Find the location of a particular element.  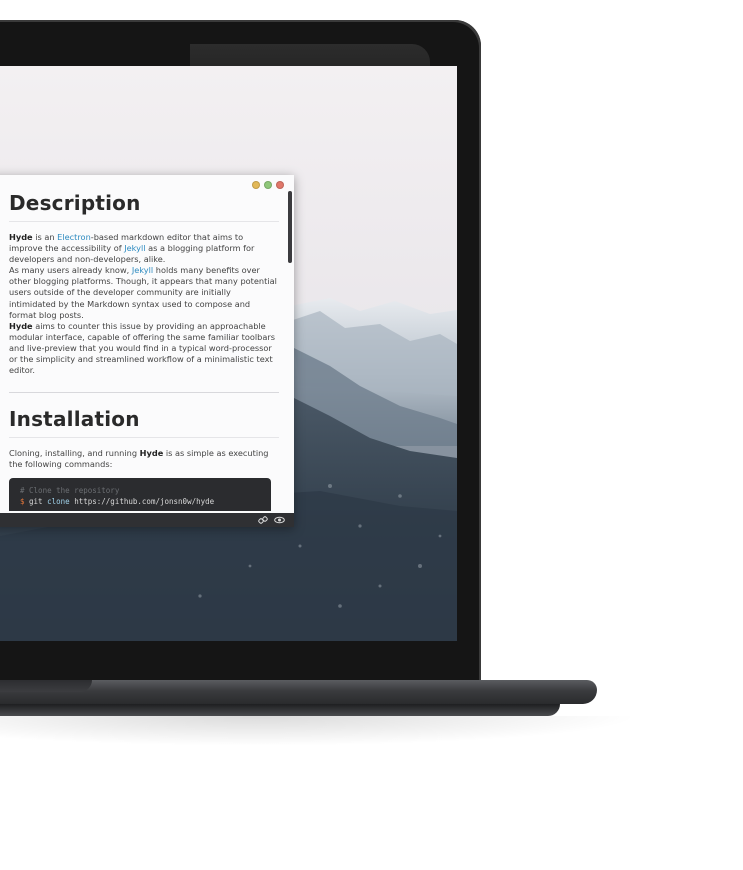

code-url: https://github.com/jonsn0w/hyde is located at coordinates (144, 502).